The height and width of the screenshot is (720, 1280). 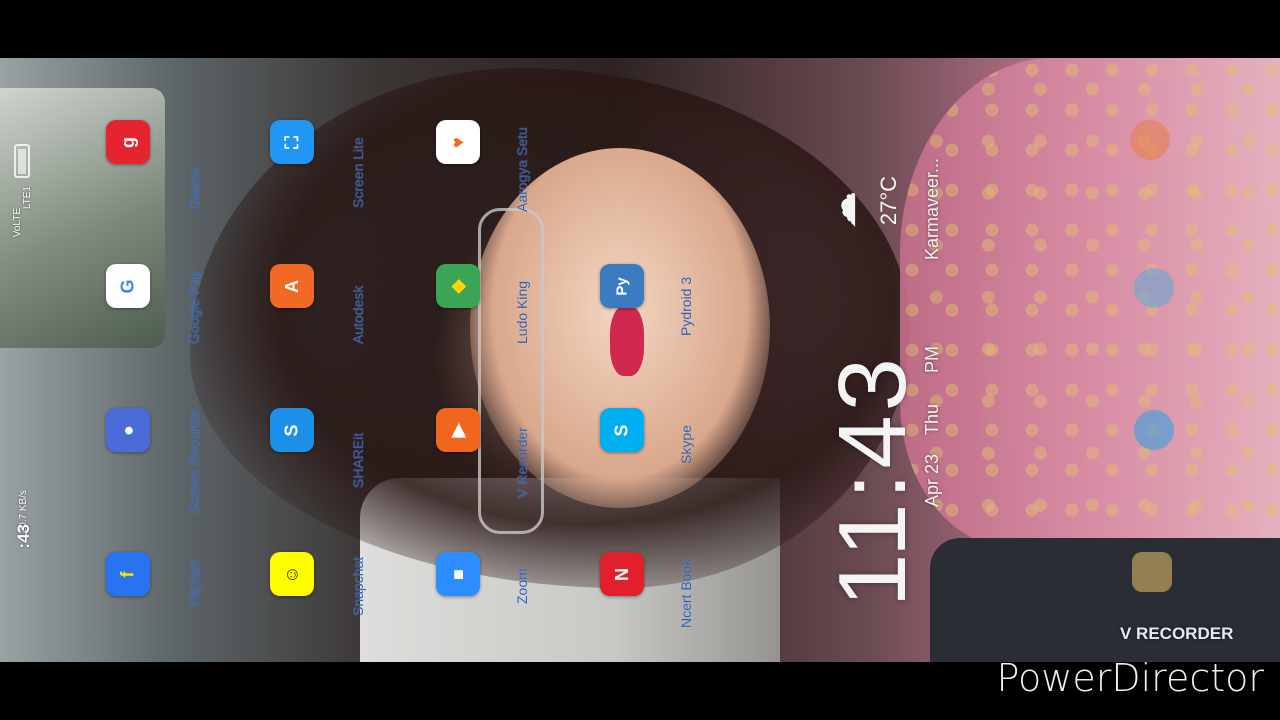 I want to click on app-screen-lite-label: Screen Lite, so click(x=358, y=172).